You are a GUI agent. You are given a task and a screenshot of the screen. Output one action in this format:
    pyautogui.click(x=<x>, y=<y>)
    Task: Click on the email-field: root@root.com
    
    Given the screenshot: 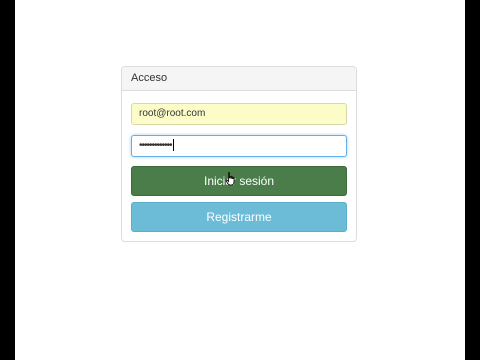 What is the action you would take?
    pyautogui.click(x=239, y=114)
    